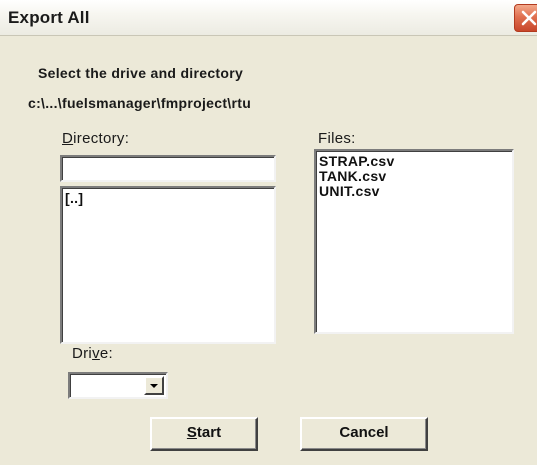 This screenshot has height=465, width=537. Describe the element at coordinates (168, 198) in the screenshot. I see `directory-list-item: [..]` at that location.